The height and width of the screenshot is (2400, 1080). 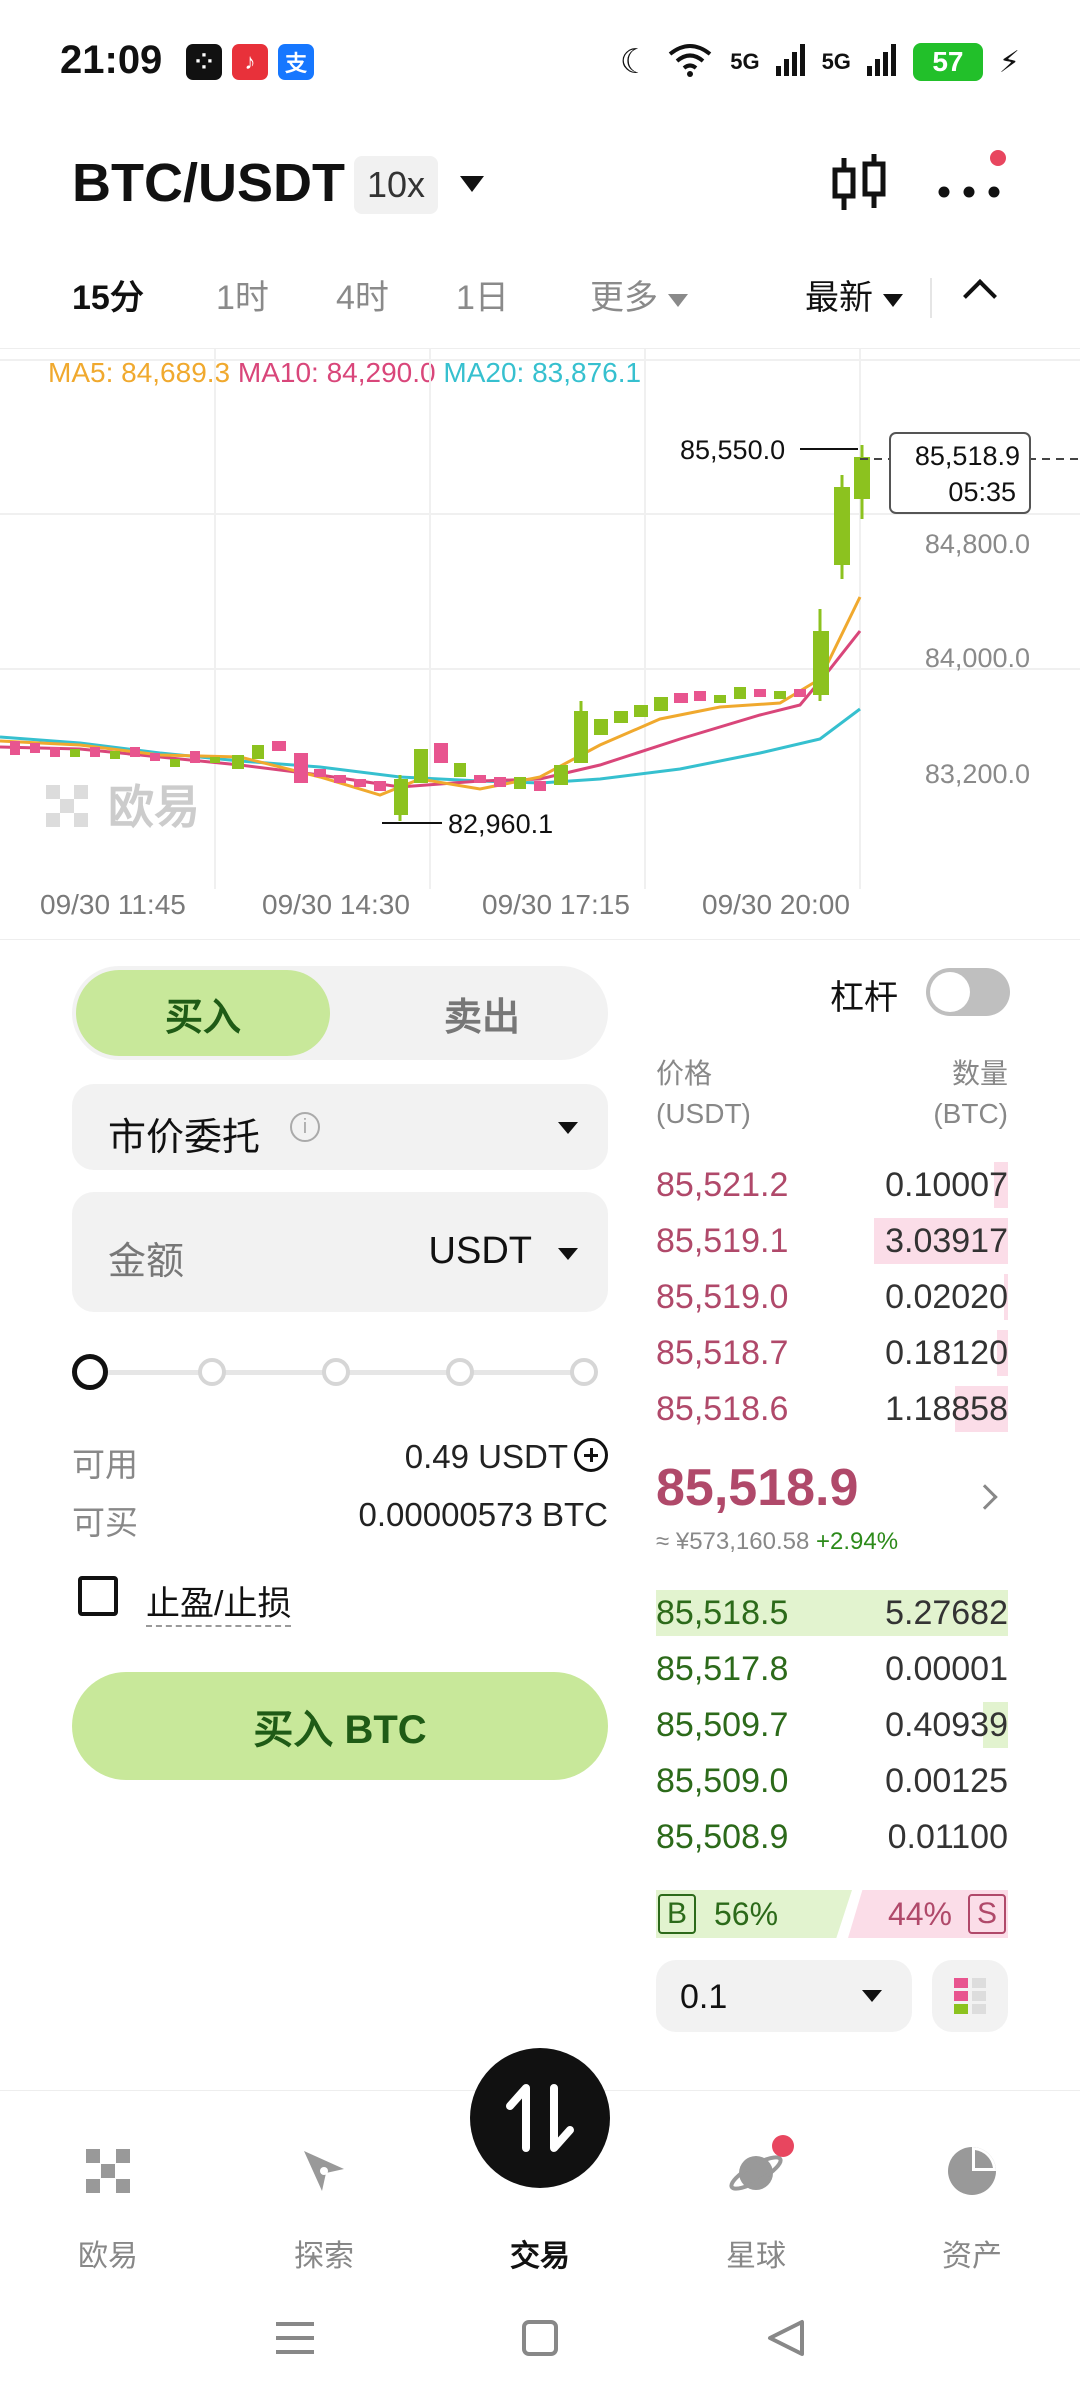 I want to click on low-price-label: 82,960.1, so click(x=500, y=824).